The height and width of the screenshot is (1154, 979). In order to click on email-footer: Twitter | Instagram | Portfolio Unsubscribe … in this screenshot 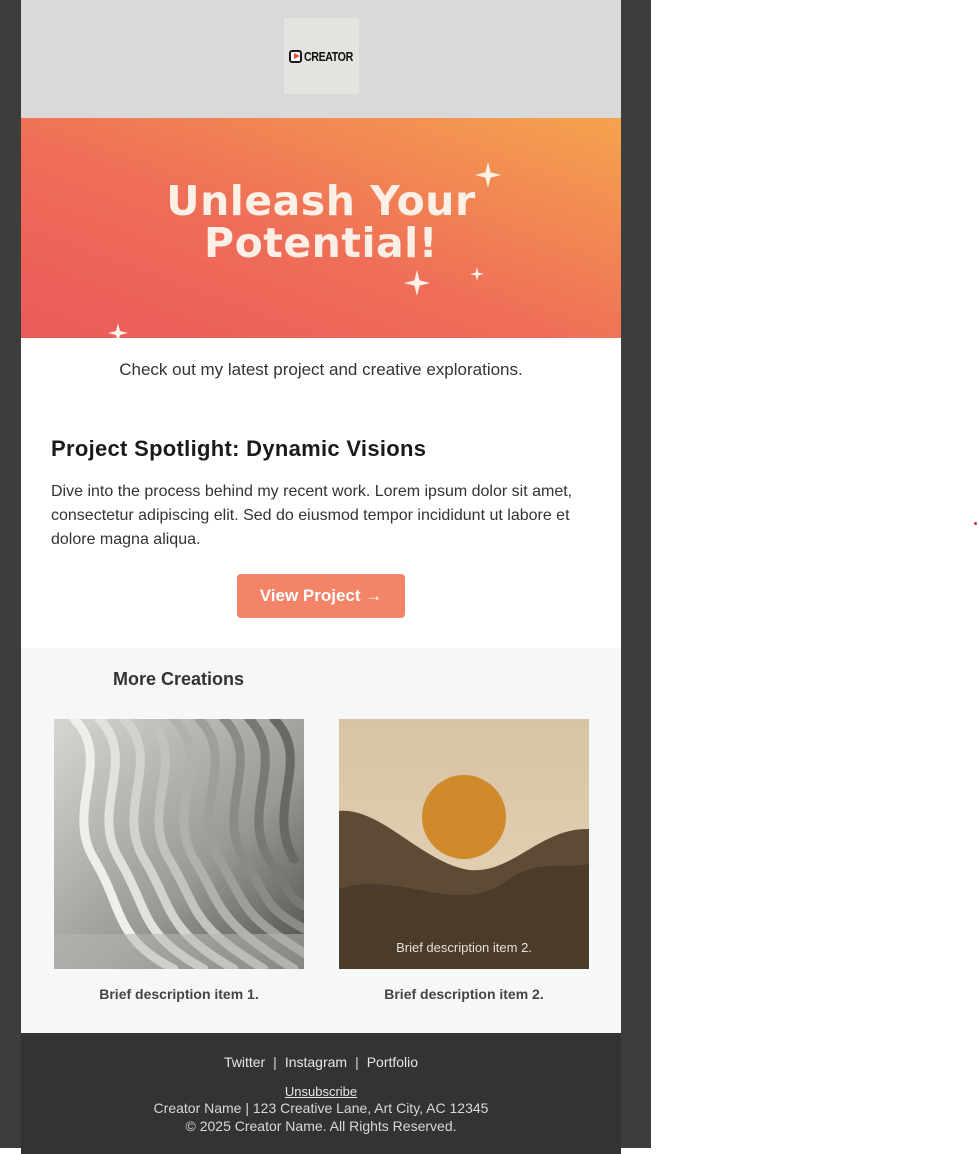, I will do `click(321, 1093)`.